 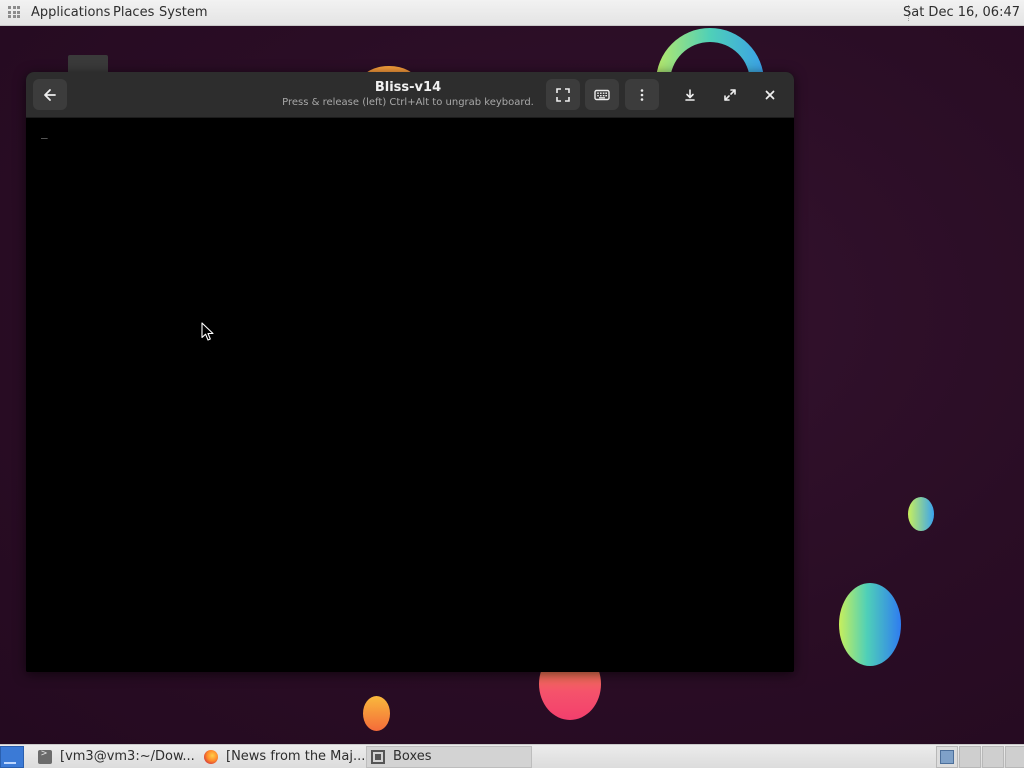 I want to click on terminal-icon, so click(x=45, y=756).